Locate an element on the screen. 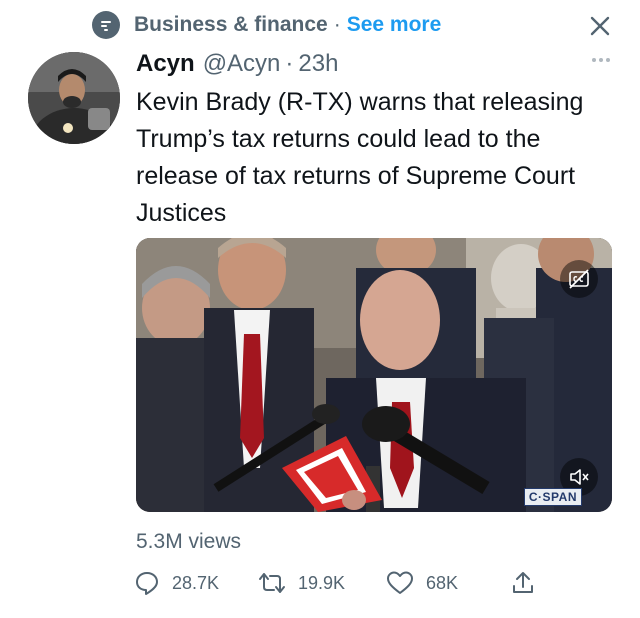  avatar is located at coordinates (74, 98).